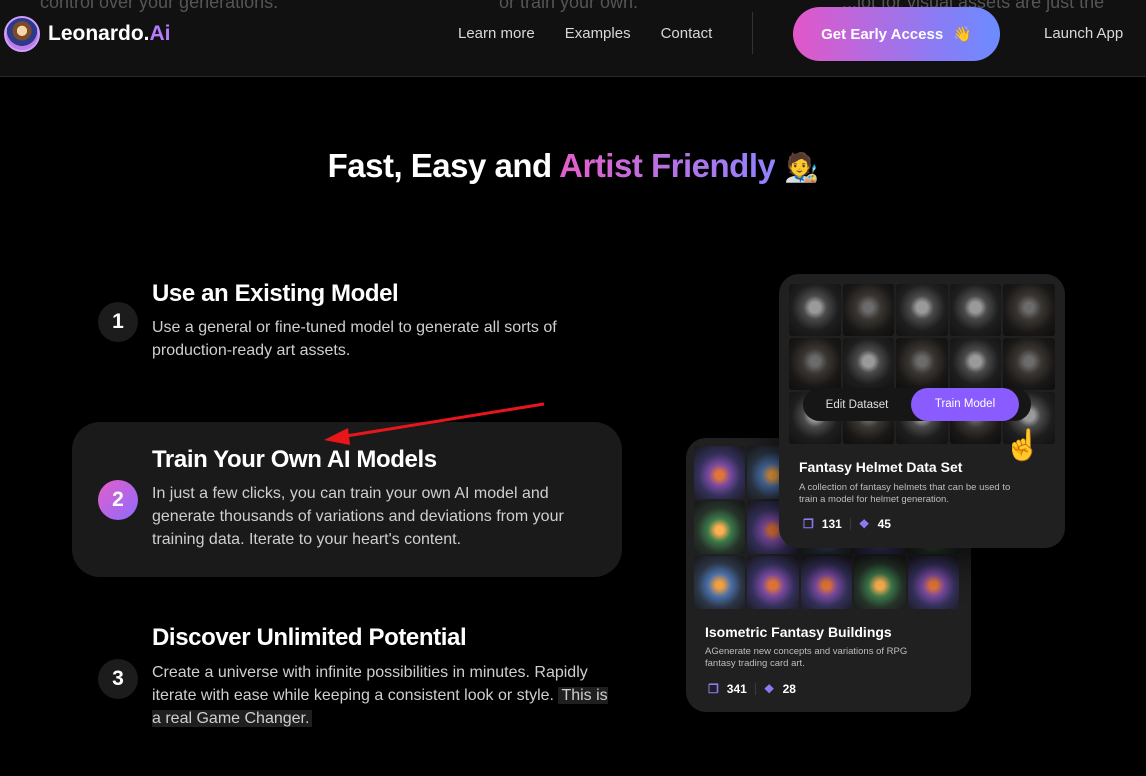 This screenshot has height=776, width=1146. Describe the element at coordinates (831, 524) in the screenshot. I see `image-count: 131` at that location.